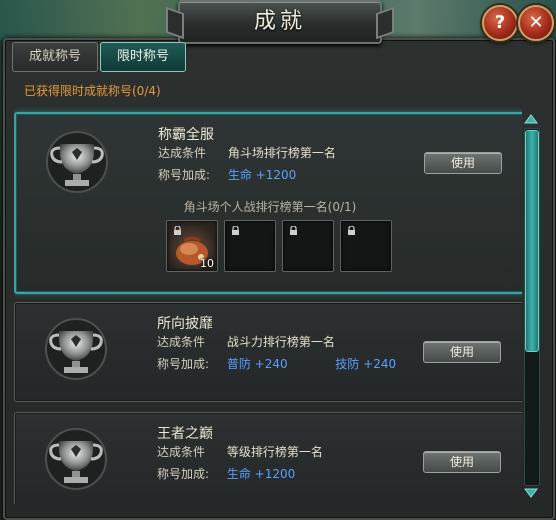 The width and height of the screenshot is (556, 520). Describe the element at coordinates (531, 493) in the screenshot. I see `scroll-down-icon` at that location.